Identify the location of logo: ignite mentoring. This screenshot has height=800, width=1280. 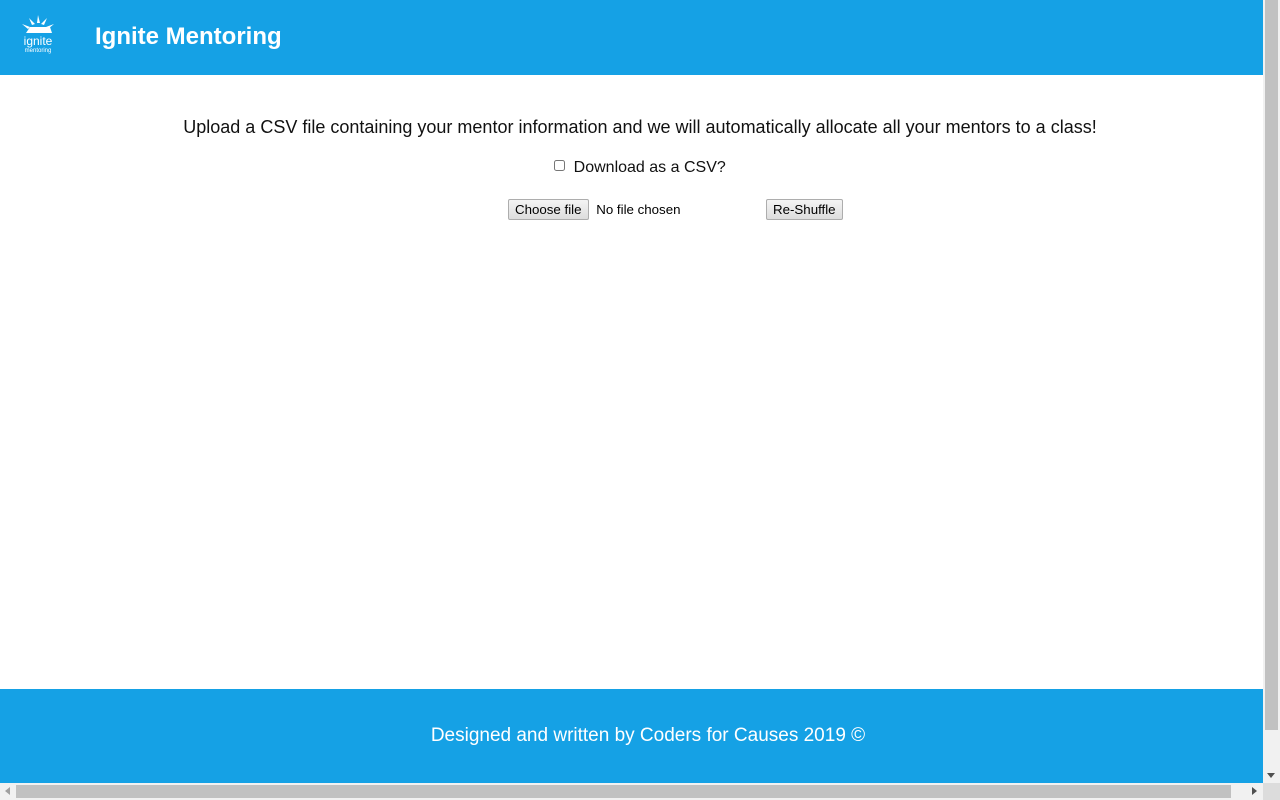
(38, 37).